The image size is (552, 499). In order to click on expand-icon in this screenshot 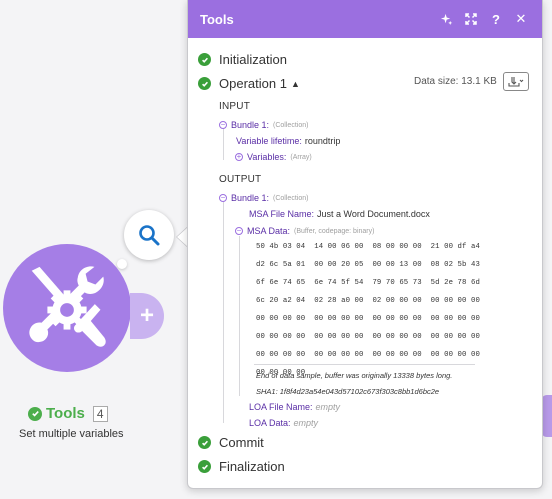, I will do `click(471, 19)`.